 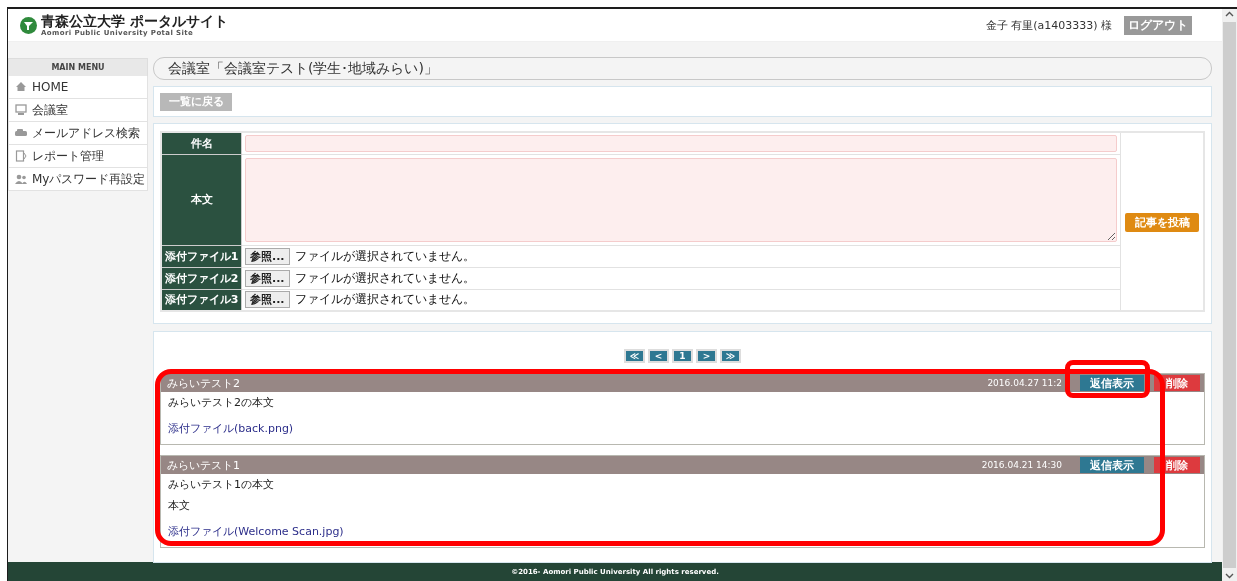 What do you see at coordinates (201, 300) in the screenshot?
I see `field-label: 添付ファイル3` at bounding box center [201, 300].